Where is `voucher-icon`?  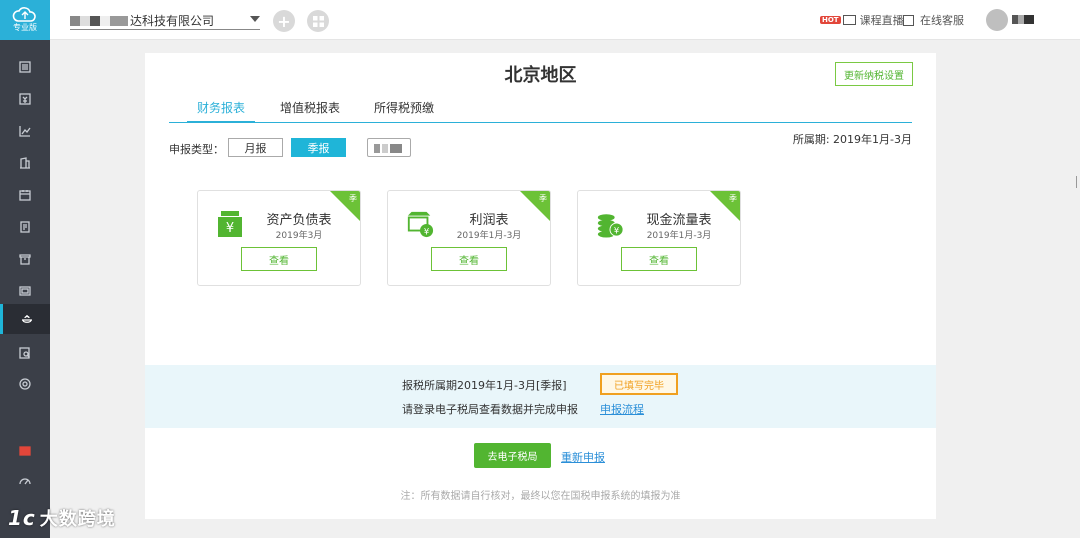
voucher-icon is located at coordinates (25, 99).